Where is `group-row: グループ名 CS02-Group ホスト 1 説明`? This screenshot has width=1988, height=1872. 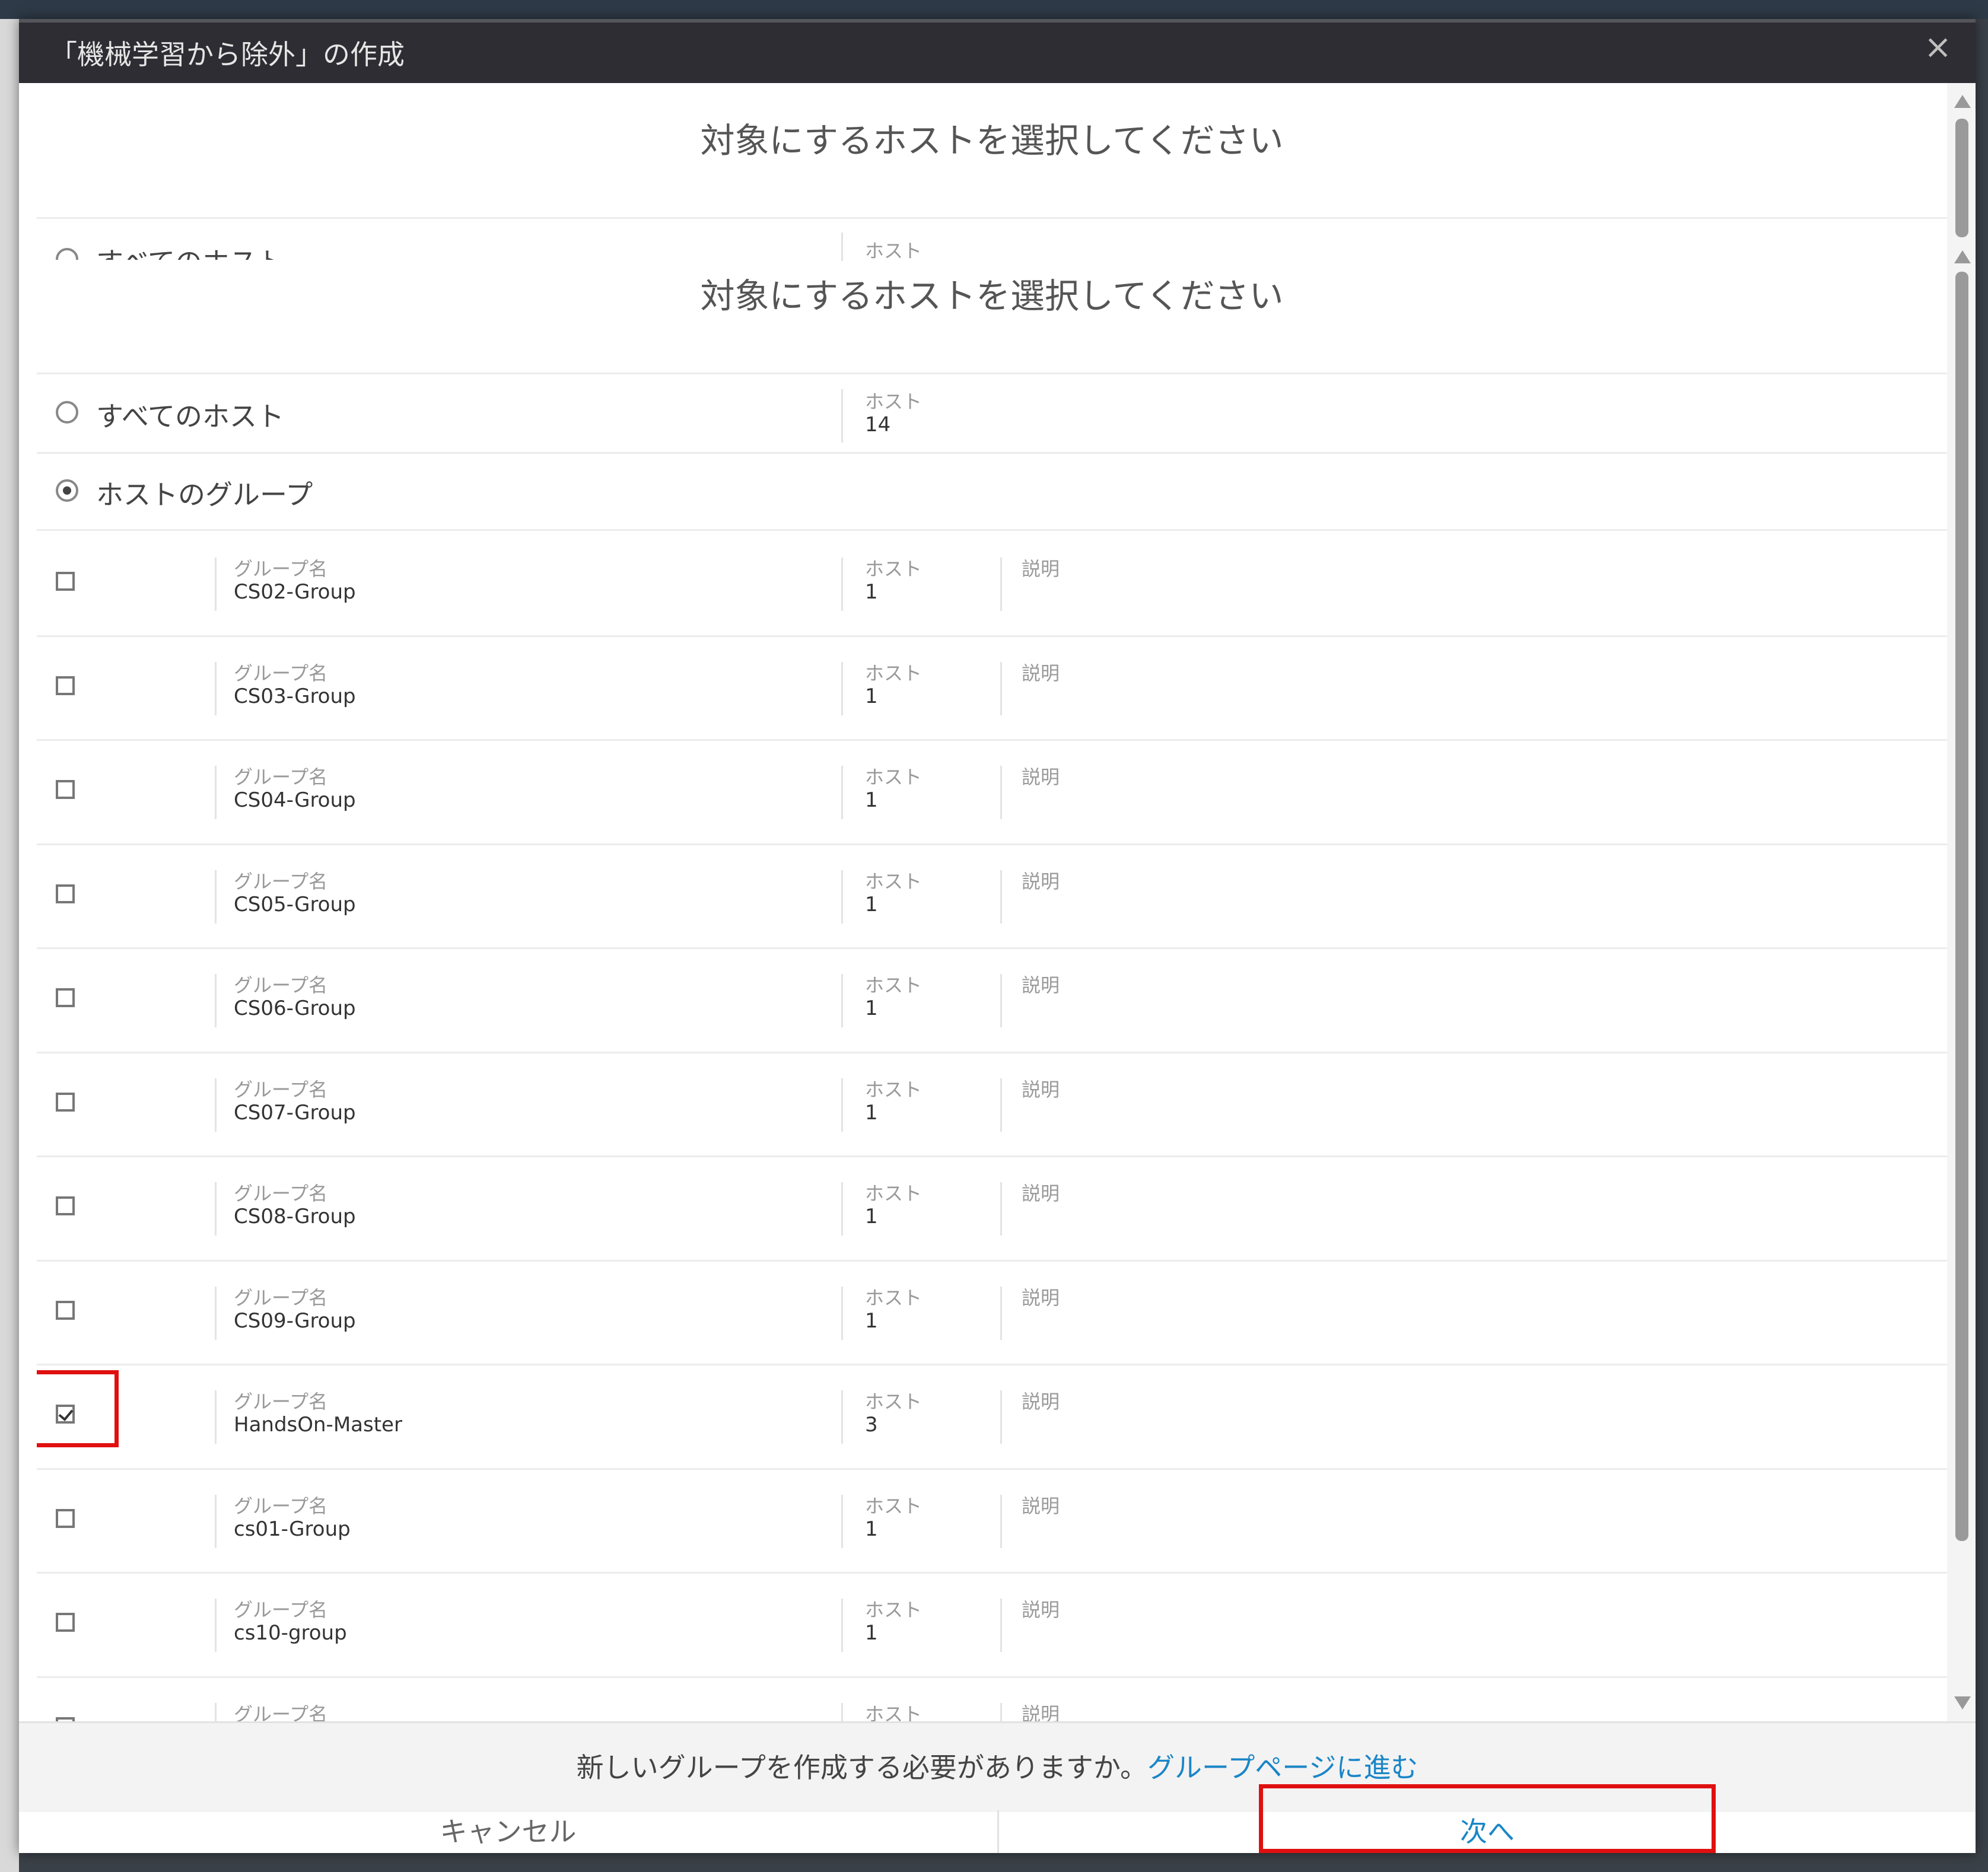
group-row: グループ名 CS02-Group ホスト 1 説明 is located at coordinates (992, 585).